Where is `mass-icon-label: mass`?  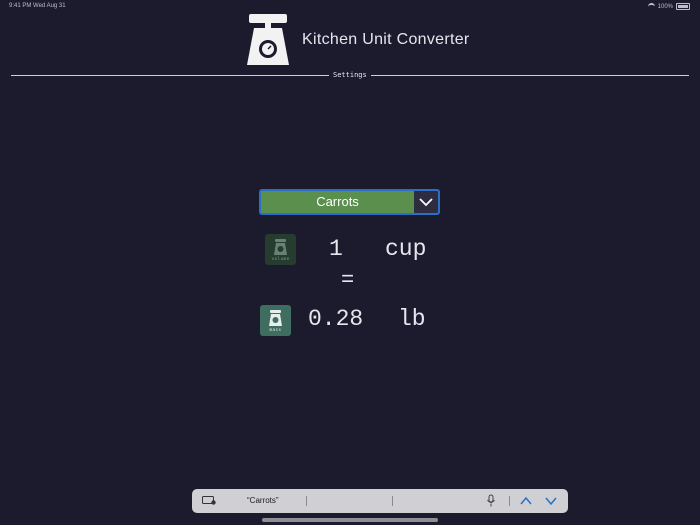 mass-icon-label: mass is located at coordinates (275, 330).